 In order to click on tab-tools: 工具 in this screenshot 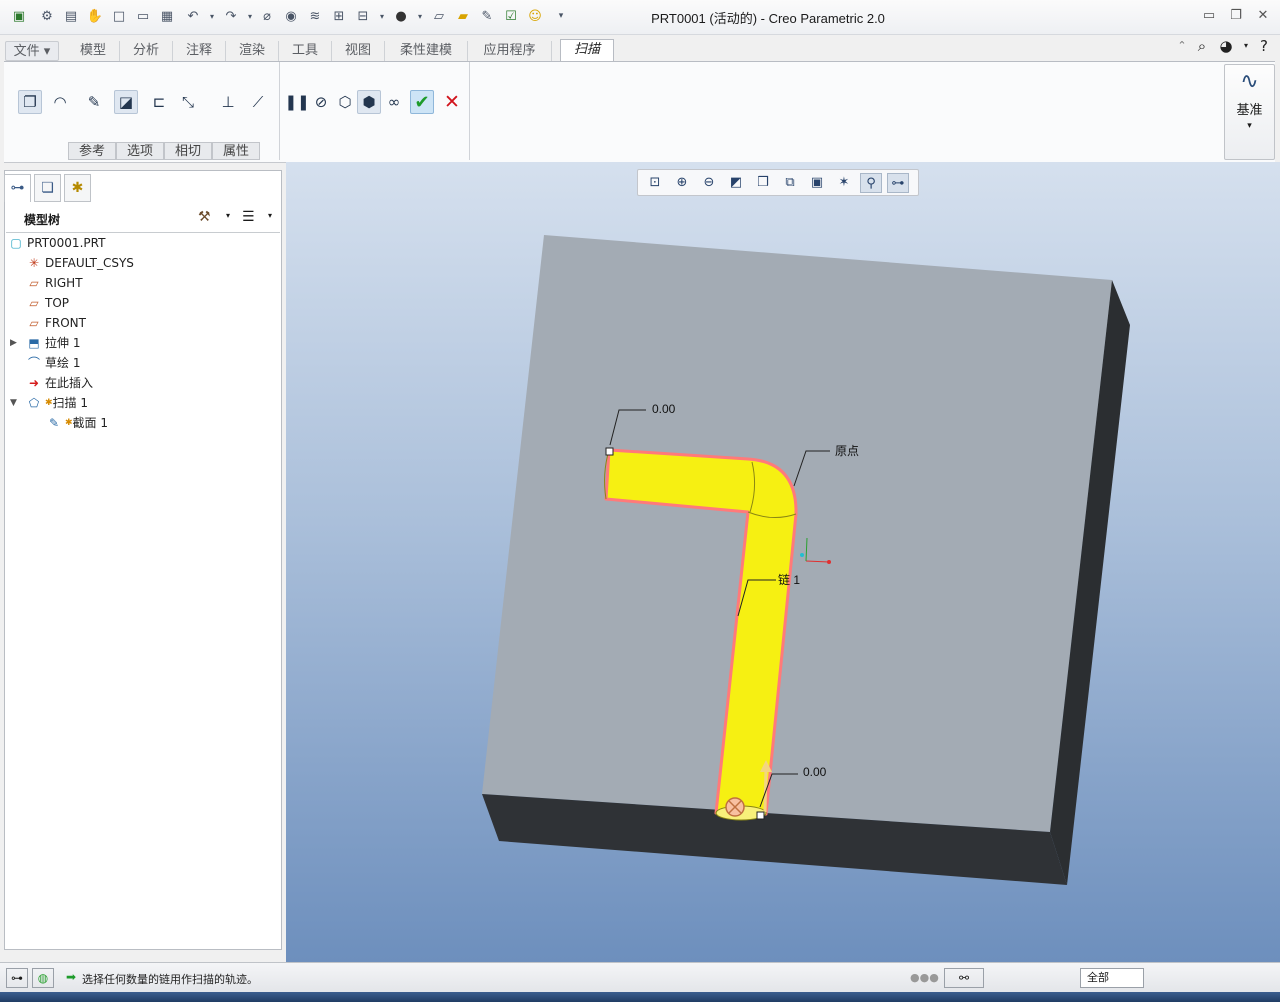, I will do `click(305, 51)`.